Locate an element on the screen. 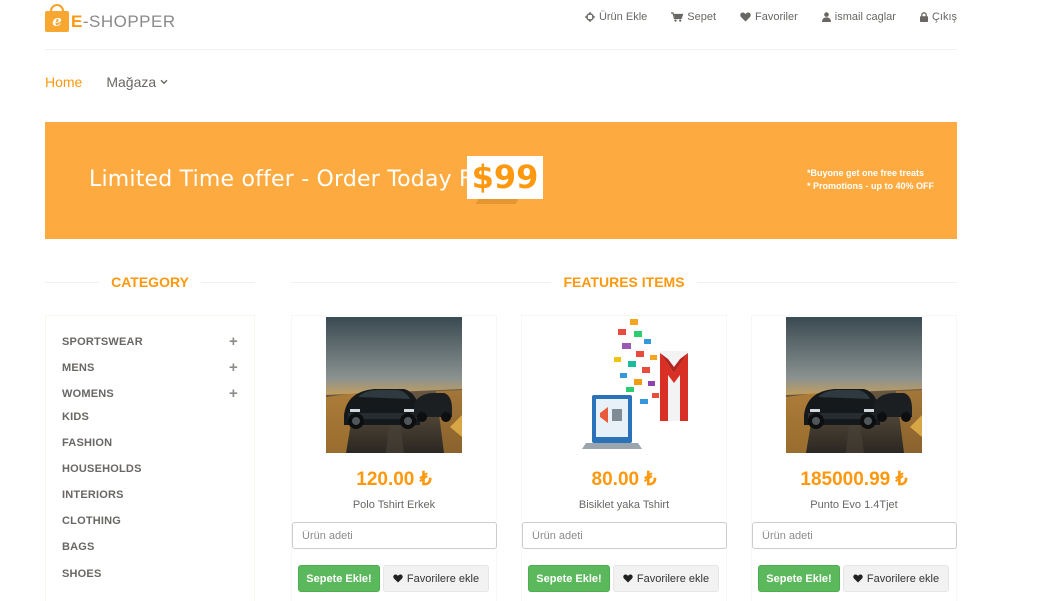  category-label: BAGS is located at coordinates (78, 547).